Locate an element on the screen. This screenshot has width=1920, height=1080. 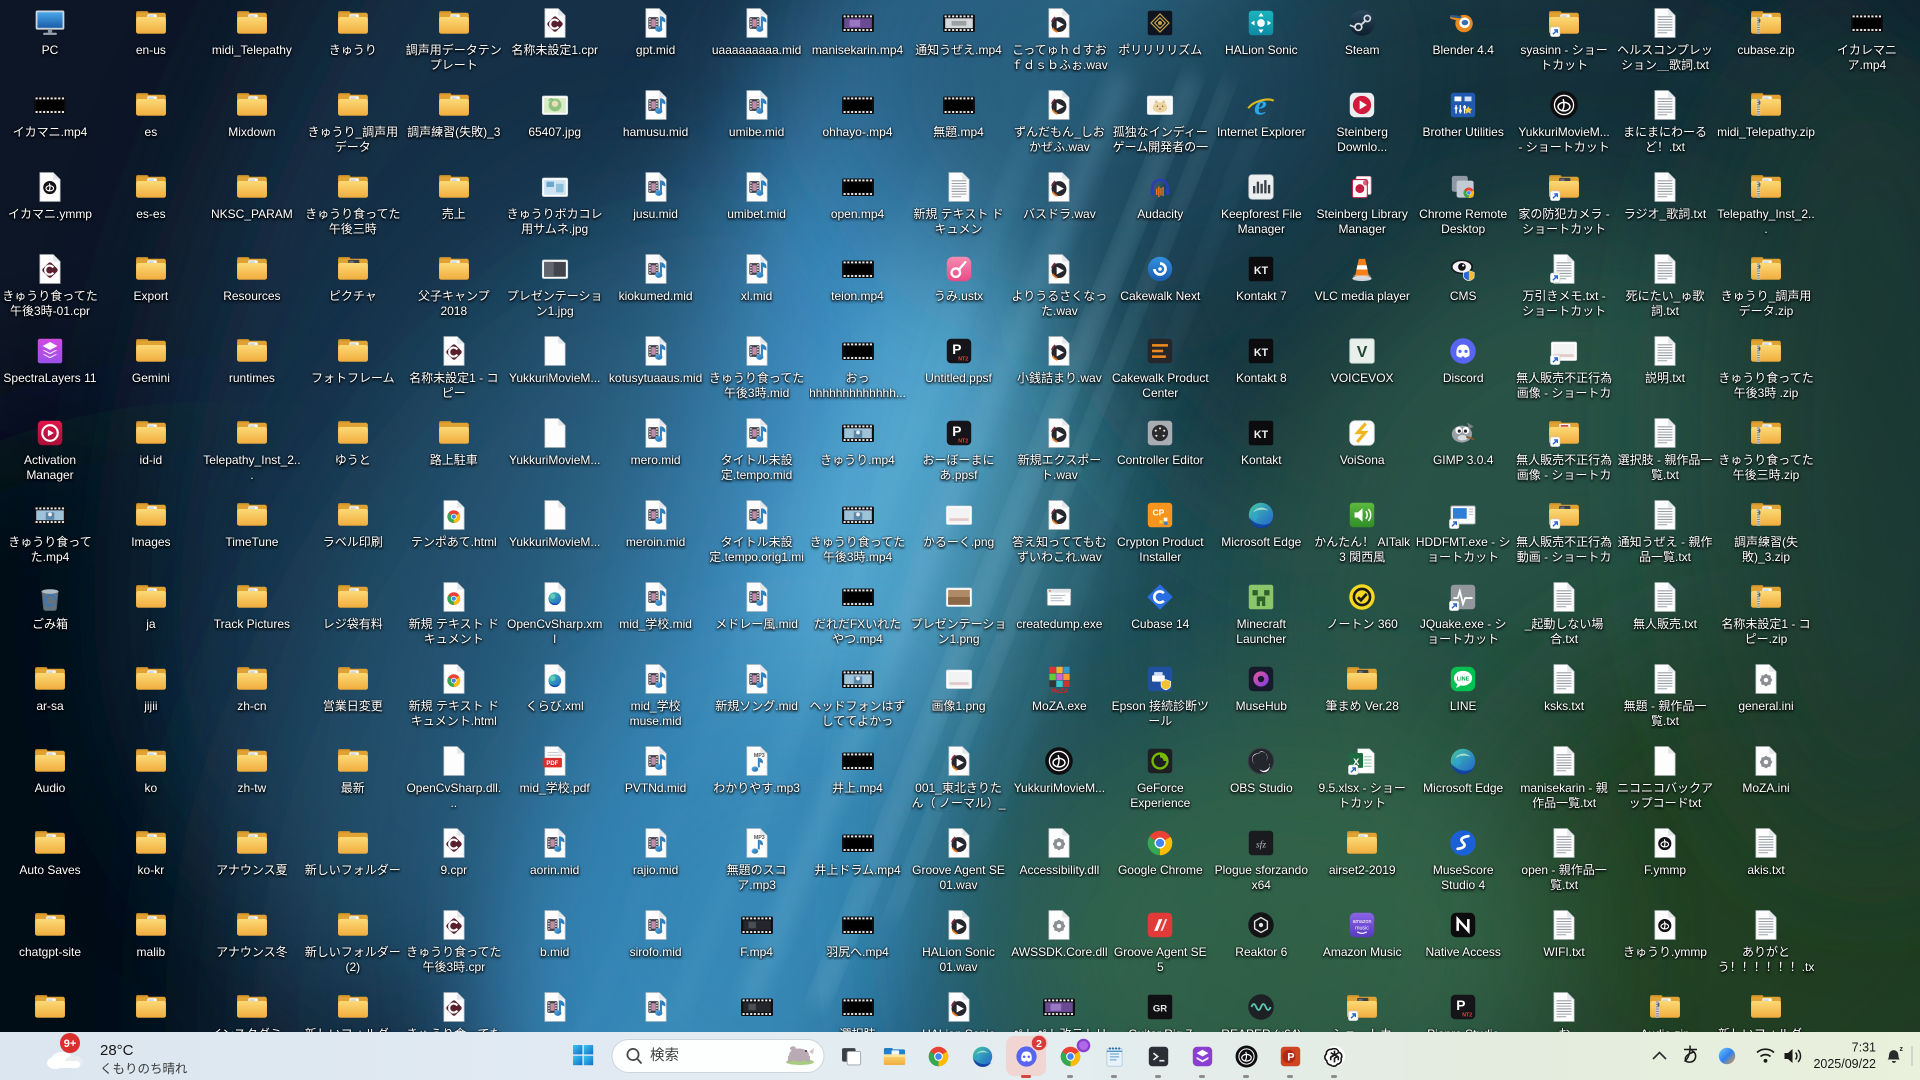
svg-text: くもりのち晴れ is located at coordinates (144, 1069).